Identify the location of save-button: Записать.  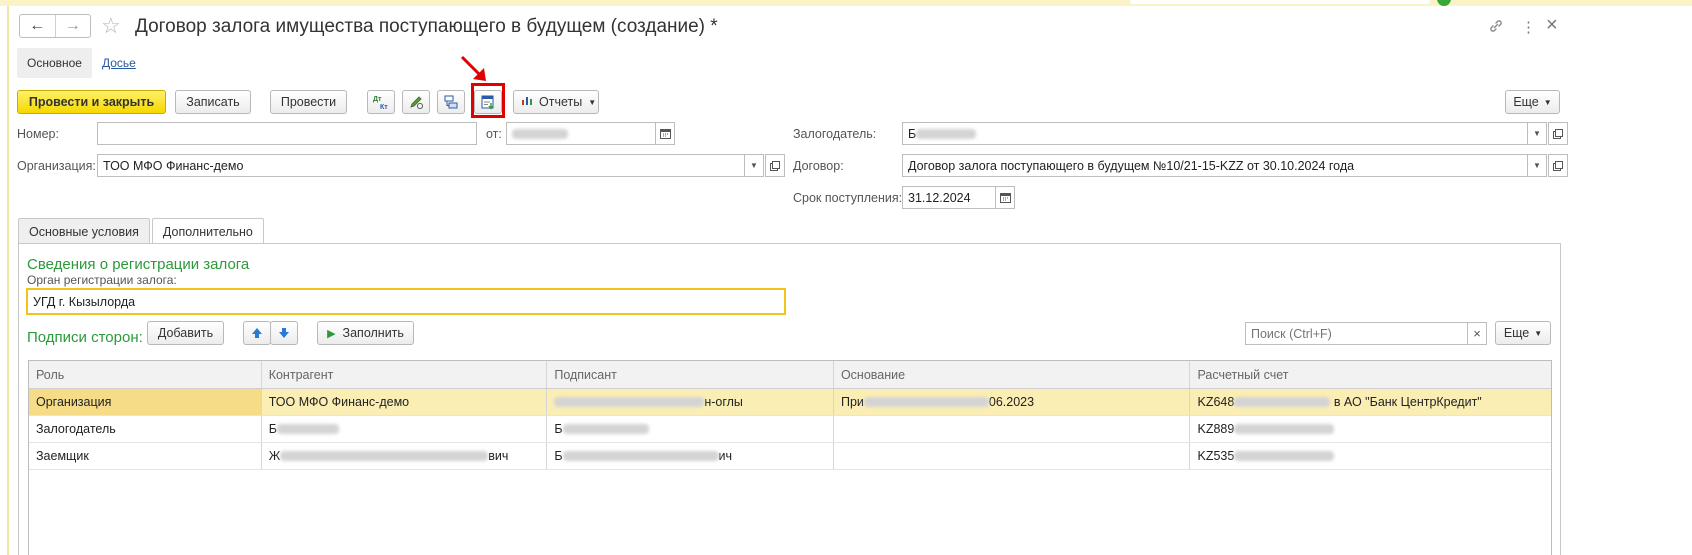
(213, 102).